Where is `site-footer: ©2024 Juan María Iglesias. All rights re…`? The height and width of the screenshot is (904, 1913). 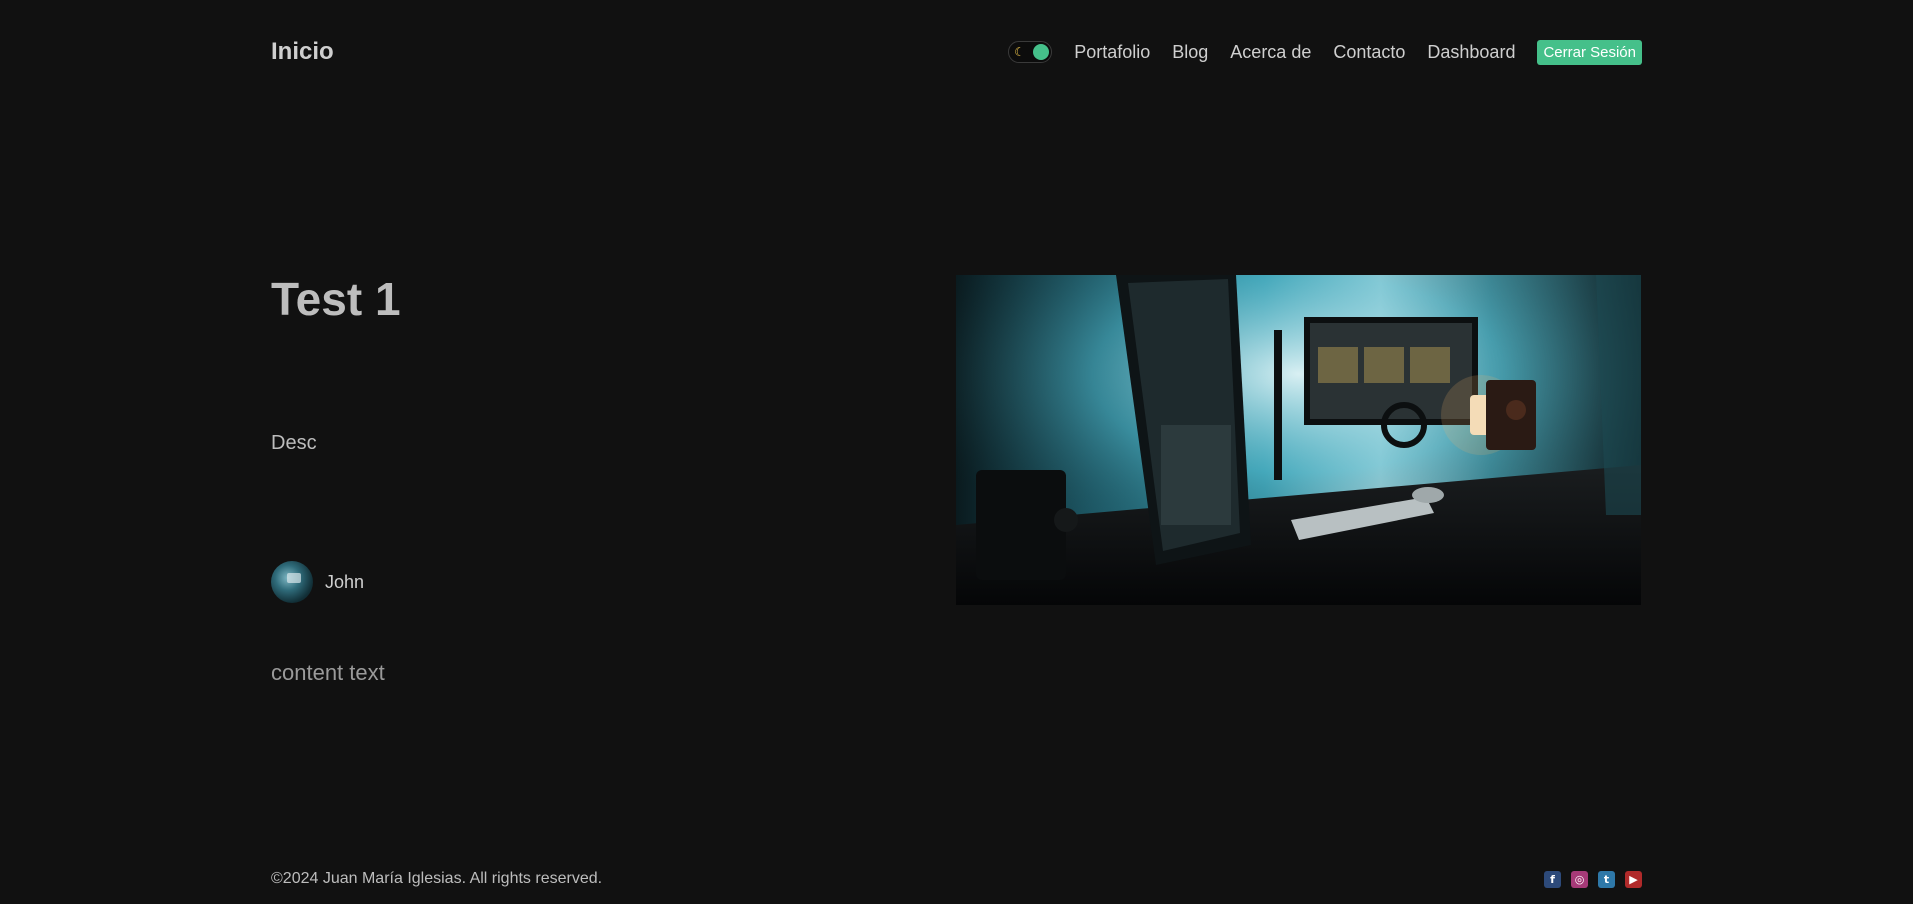 site-footer: ©2024 Juan María Iglesias. All rights re… is located at coordinates (956, 879).